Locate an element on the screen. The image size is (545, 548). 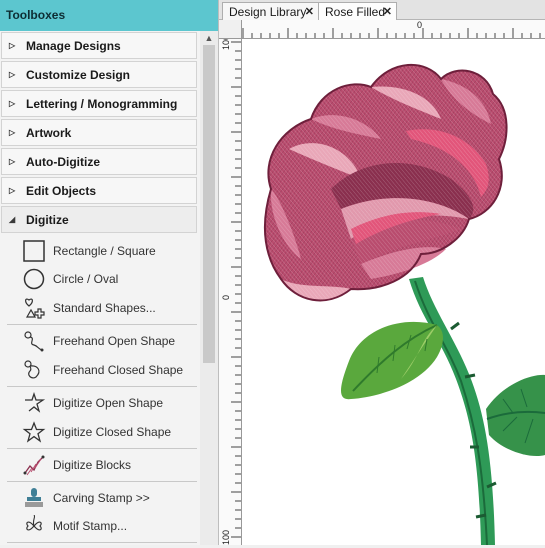
carving-stamp-icon is located at coordinates (34, 497).